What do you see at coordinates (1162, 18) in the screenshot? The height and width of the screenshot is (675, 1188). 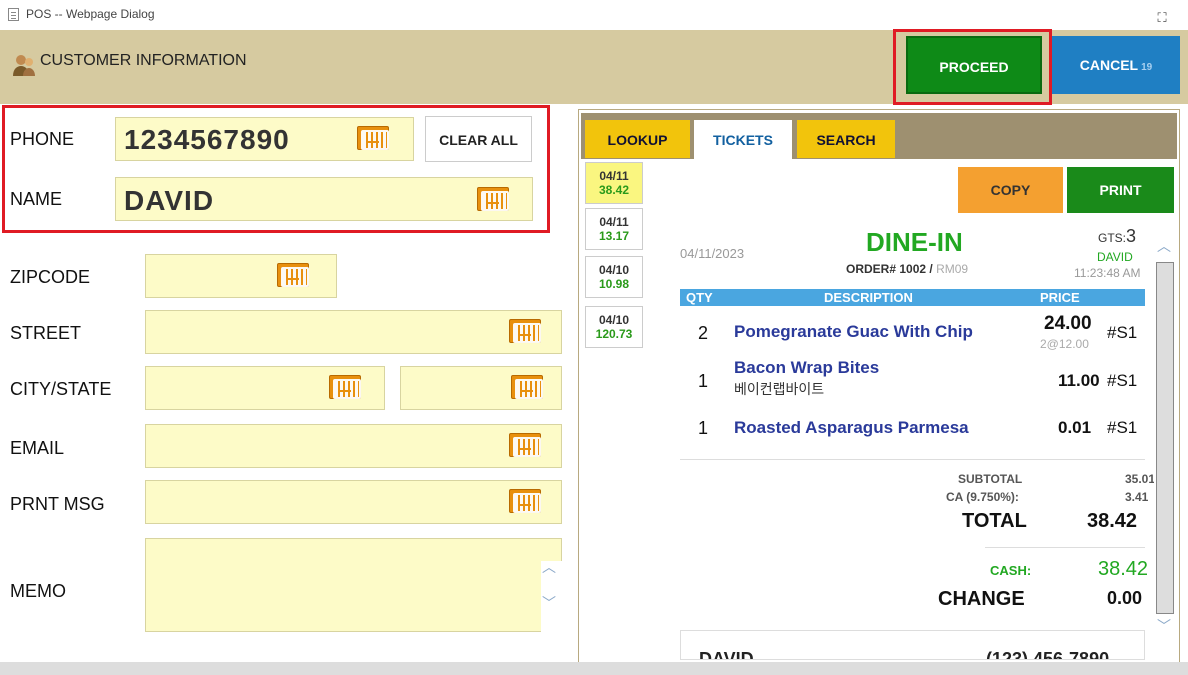 I see `screenshot-icon: ⛶` at bounding box center [1162, 18].